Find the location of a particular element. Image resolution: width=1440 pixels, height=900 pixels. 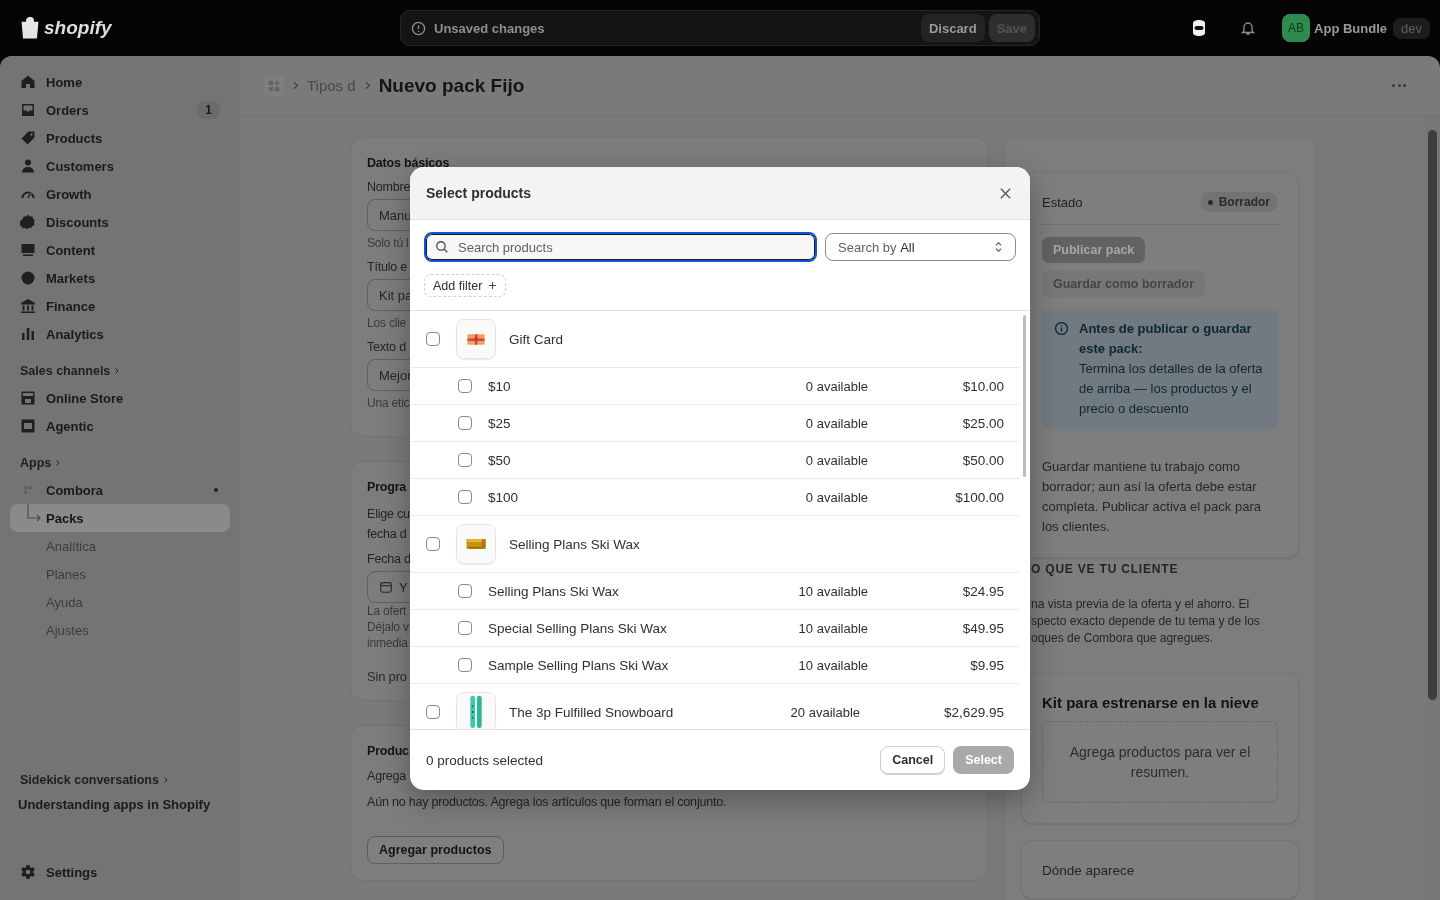

search-icon is located at coordinates (442, 247).